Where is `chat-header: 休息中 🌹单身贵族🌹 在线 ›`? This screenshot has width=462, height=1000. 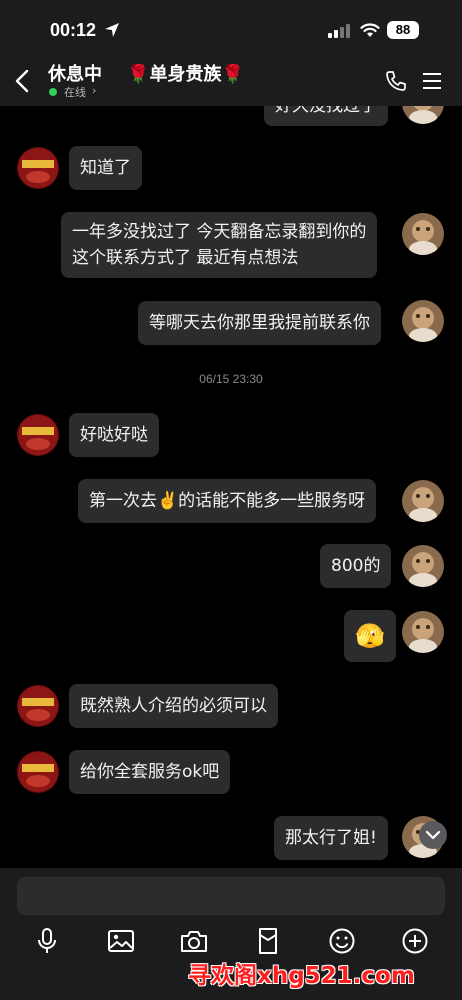 chat-header: 休息中 🌹单身贵族🌹 在线 › is located at coordinates (231, 81).